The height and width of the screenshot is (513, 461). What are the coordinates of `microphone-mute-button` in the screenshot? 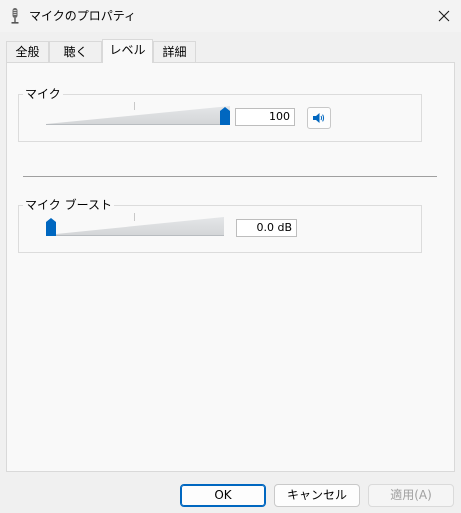 It's located at (319, 118).